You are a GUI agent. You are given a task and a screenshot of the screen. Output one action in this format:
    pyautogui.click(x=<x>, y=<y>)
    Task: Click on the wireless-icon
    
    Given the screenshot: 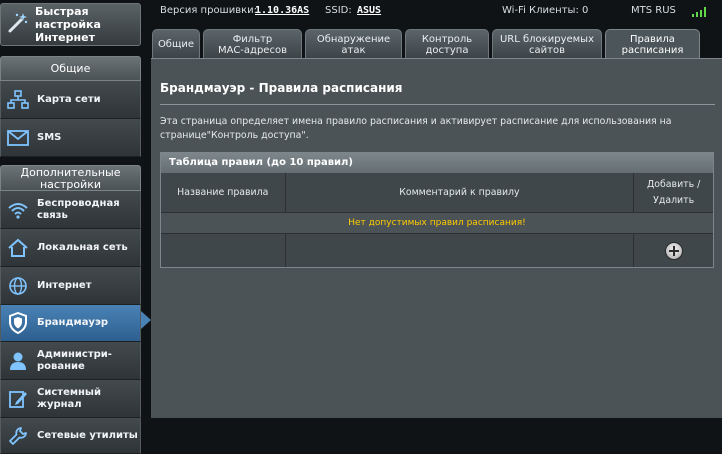 What is the action you would take?
    pyautogui.click(x=18, y=210)
    